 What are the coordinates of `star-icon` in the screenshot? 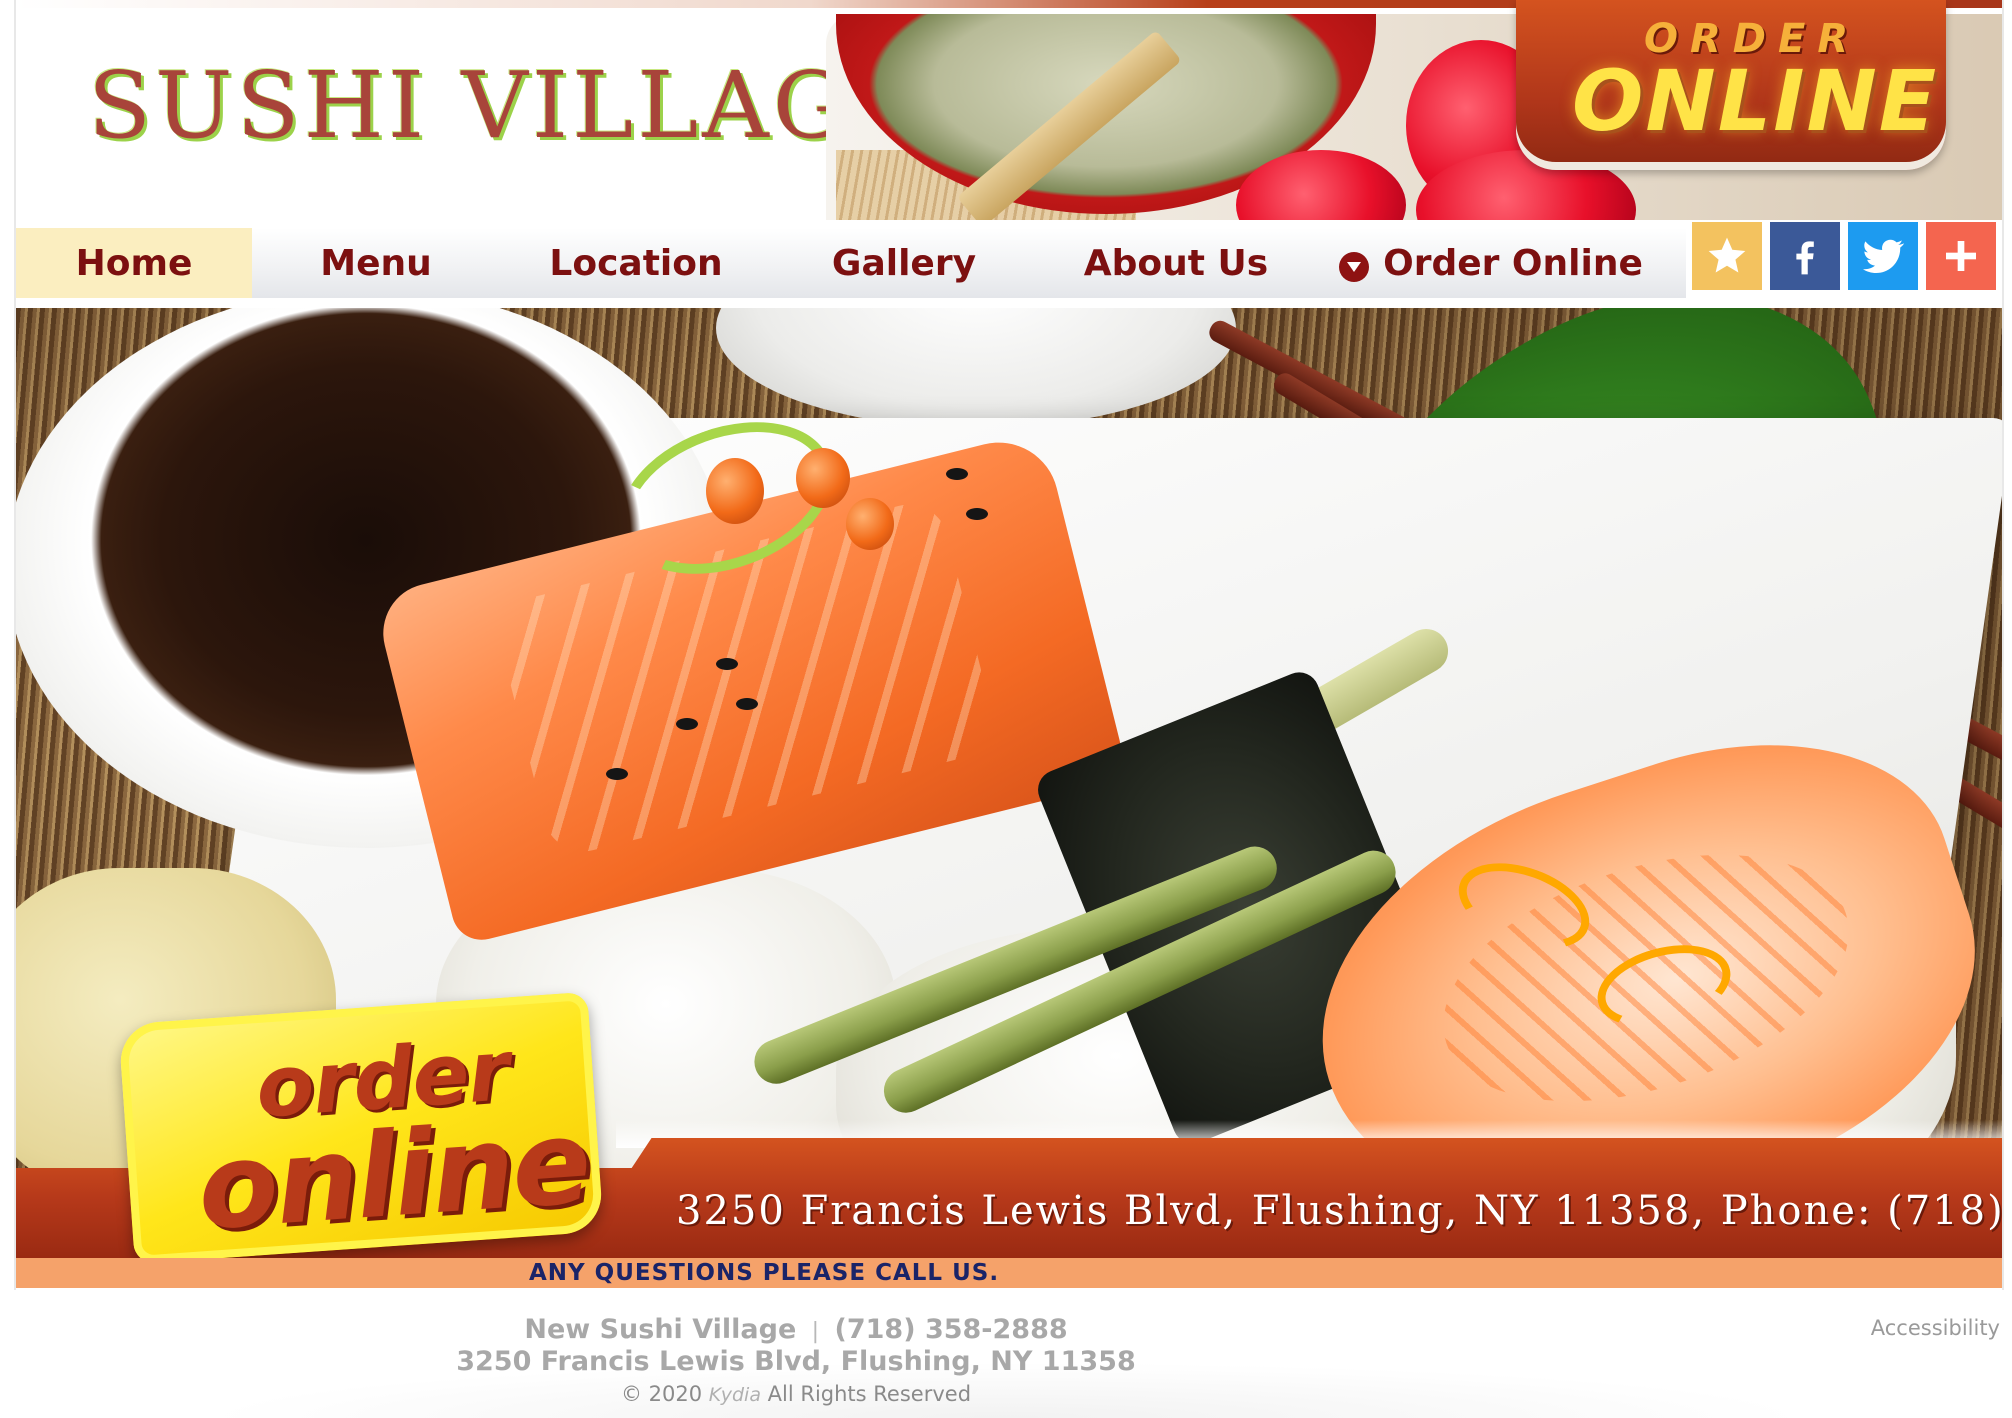 It's located at (1727, 255).